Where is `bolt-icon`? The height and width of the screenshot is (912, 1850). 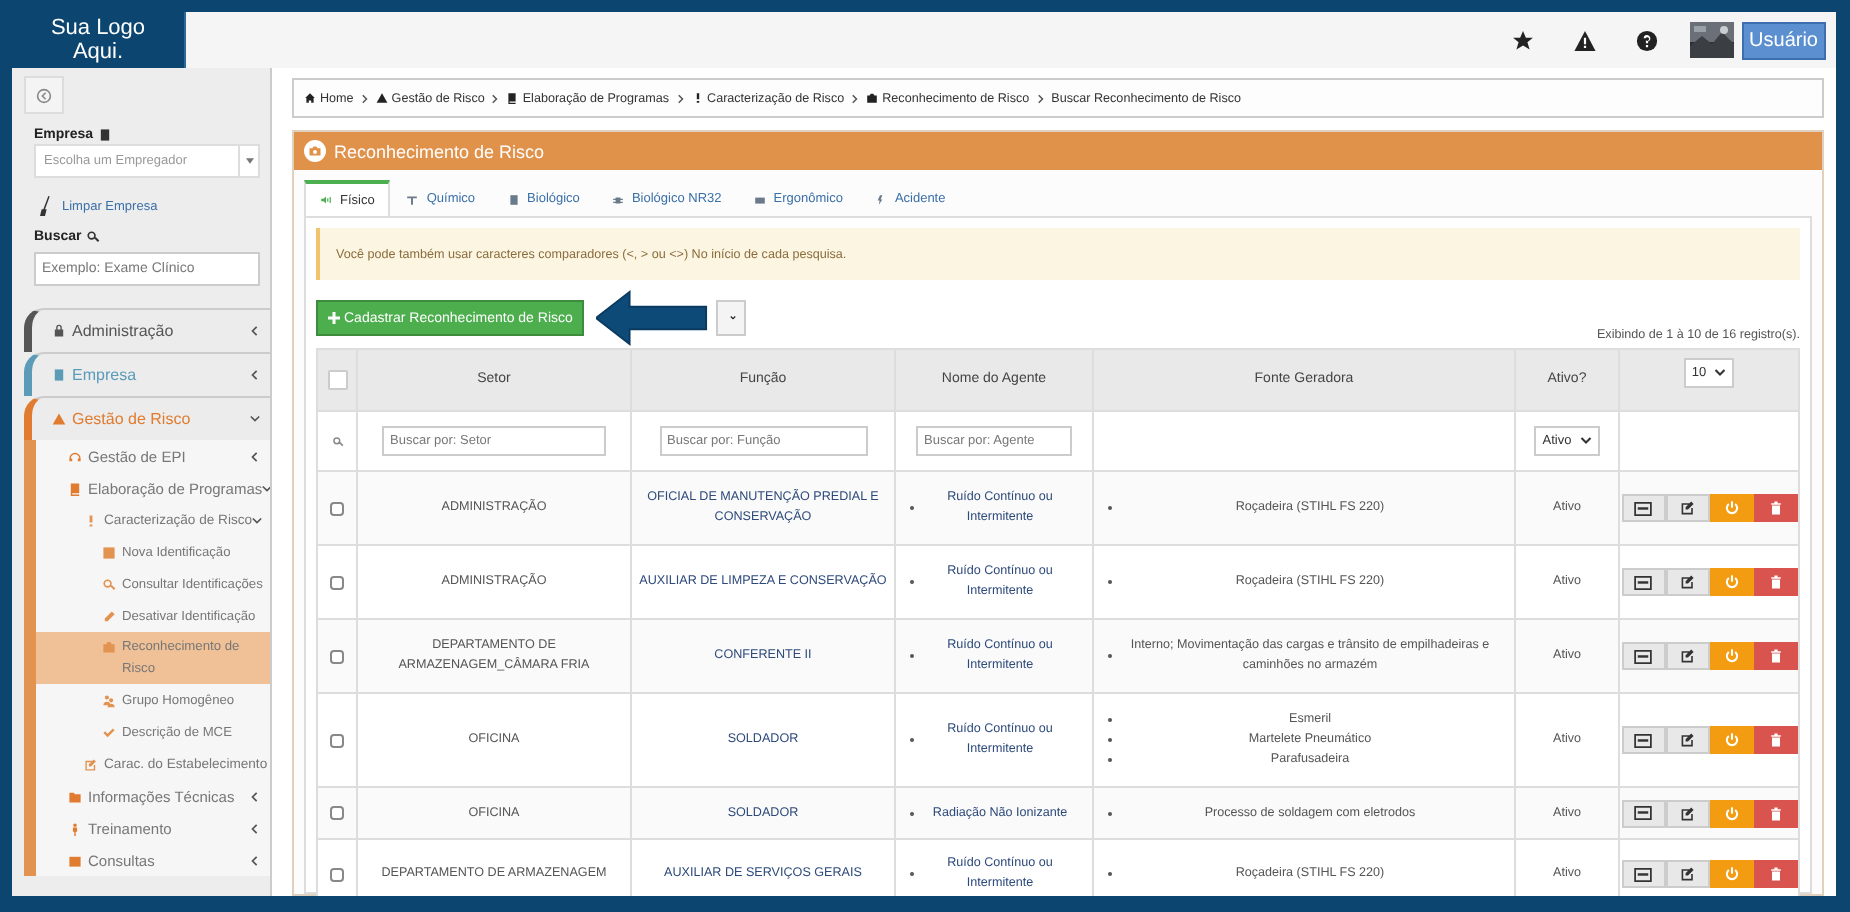 bolt-icon is located at coordinates (880, 199).